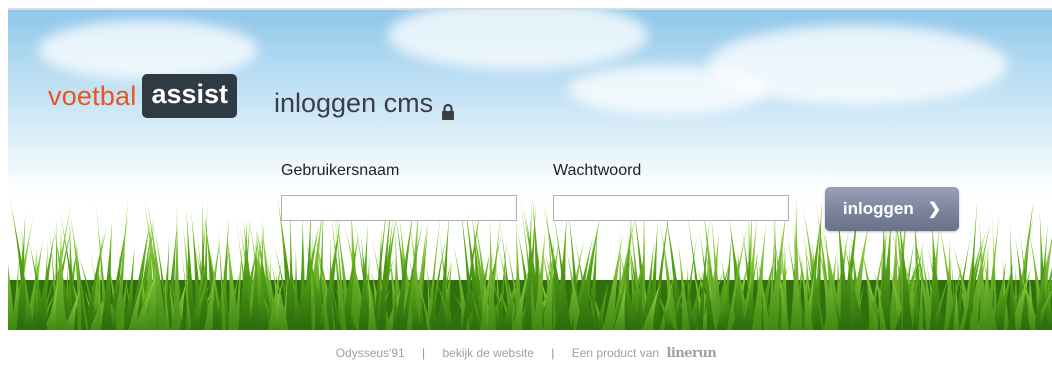  What do you see at coordinates (340, 170) in the screenshot?
I see `username-label: Gebruikersnaam` at bounding box center [340, 170].